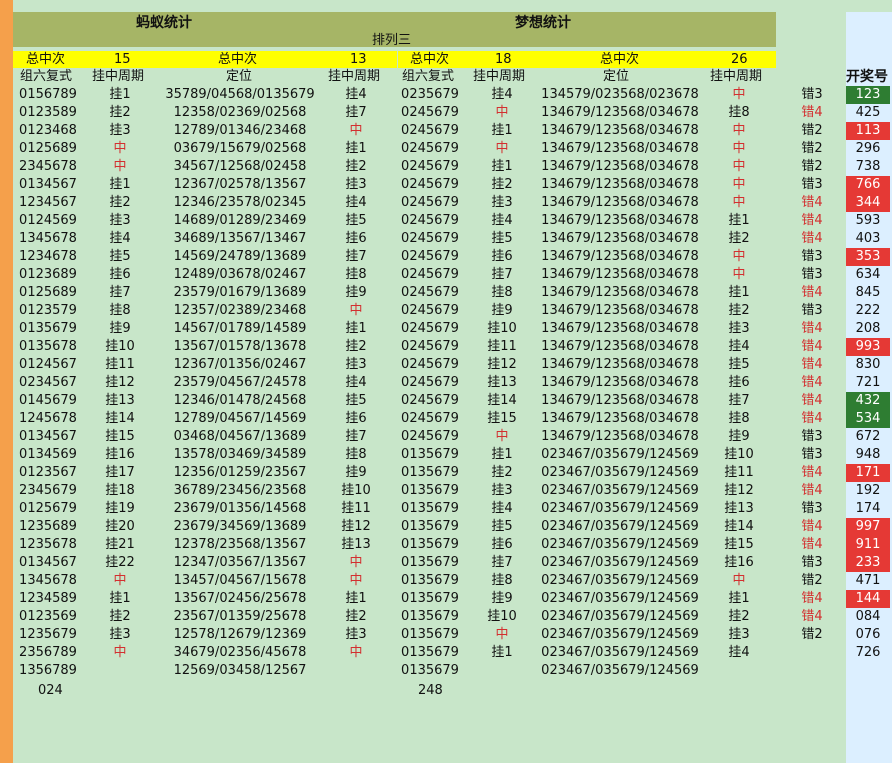  What do you see at coordinates (240, 130) in the screenshot?
I see `cell-r3-c3: 12789/01346/23468` at bounding box center [240, 130].